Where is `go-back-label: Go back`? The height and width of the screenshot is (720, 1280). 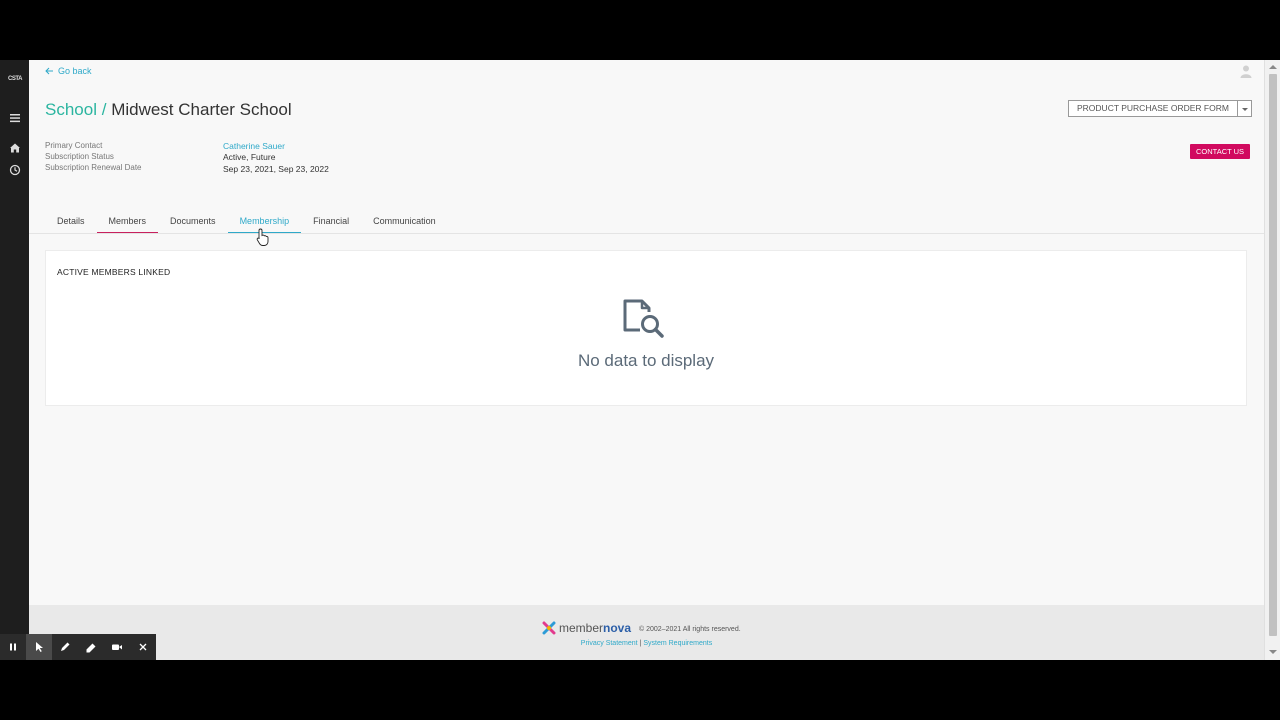
go-back-label: Go back is located at coordinates (75, 71).